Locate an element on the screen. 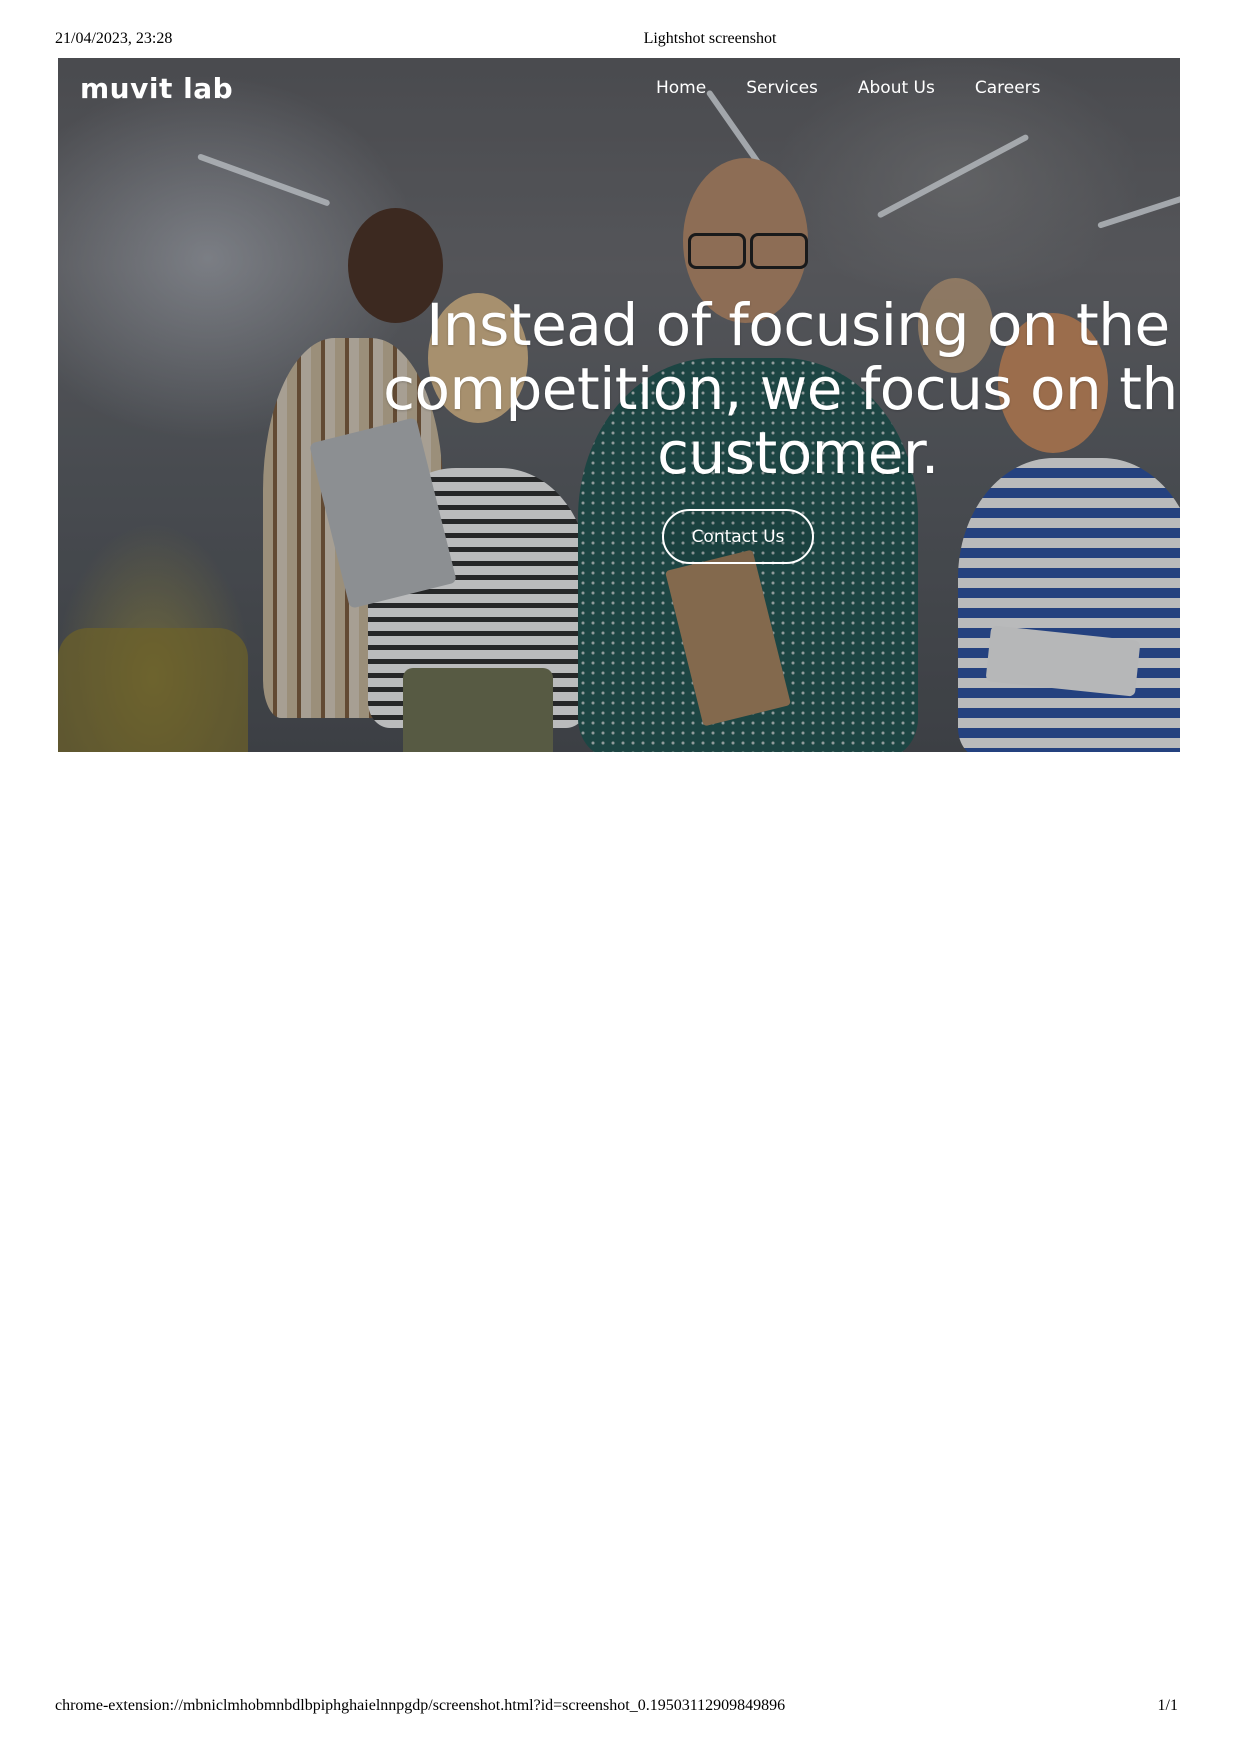 The image size is (1240, 1754). nav-item-home: Home is located at coordinates (681, 88).